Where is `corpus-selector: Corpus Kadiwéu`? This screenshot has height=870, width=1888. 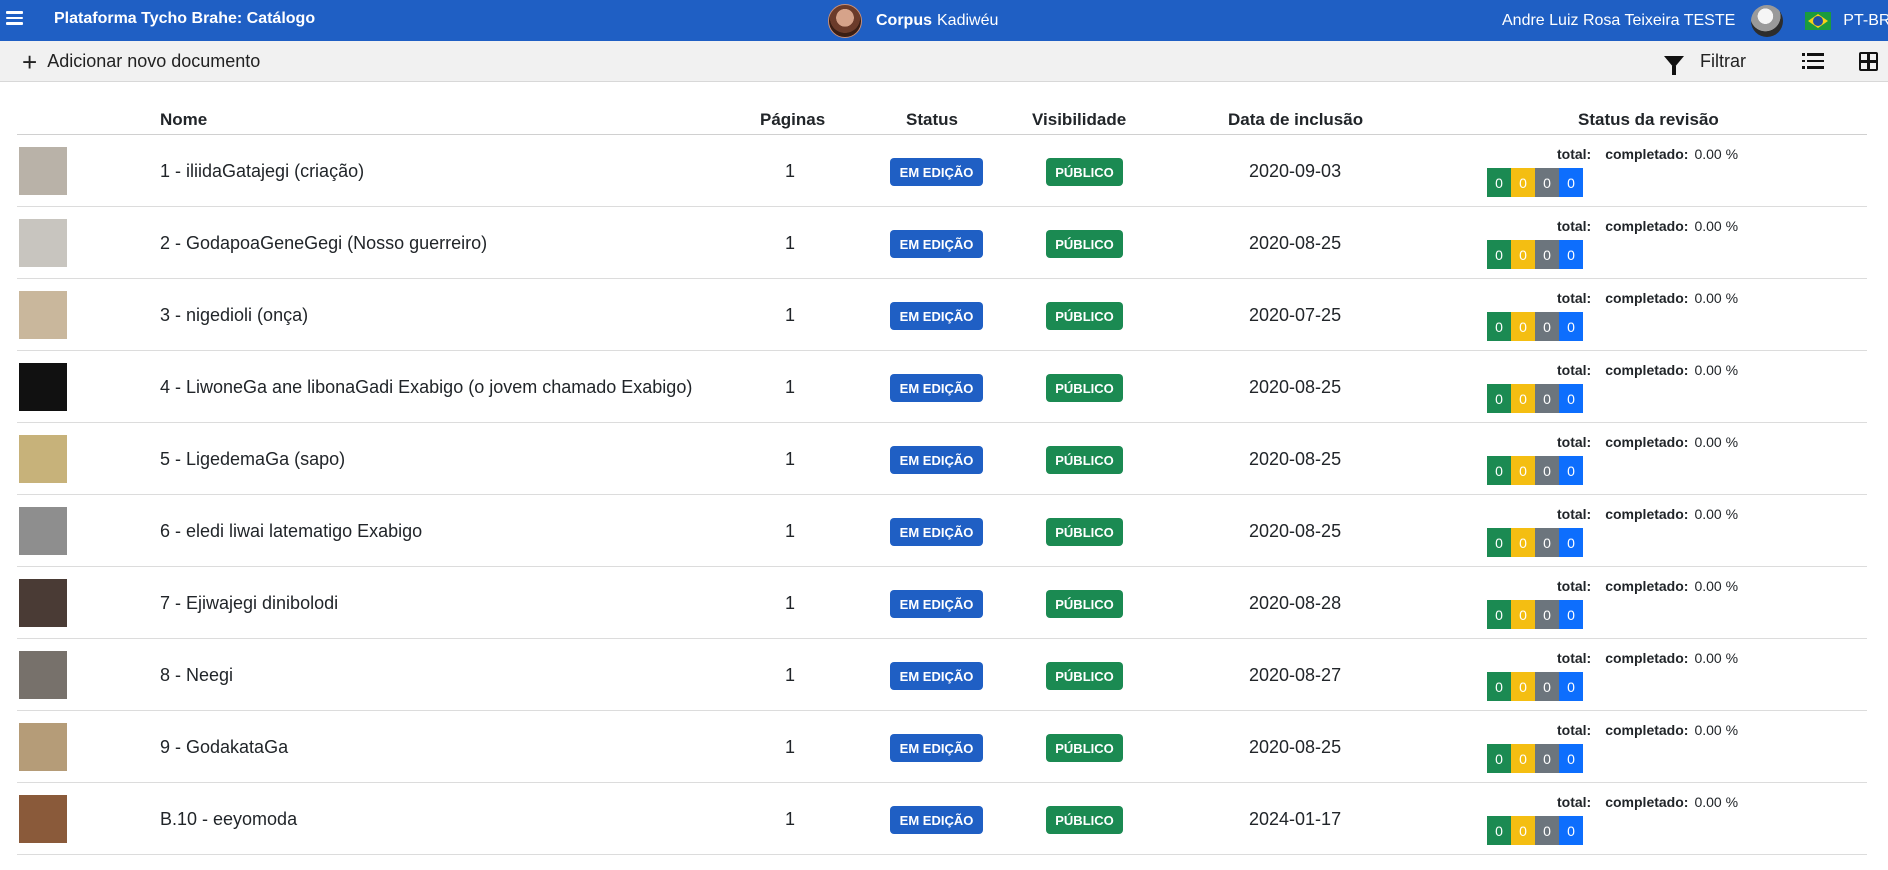
corpus-selector: Corpus Kadiwéu is located at coordinates (913, 20).